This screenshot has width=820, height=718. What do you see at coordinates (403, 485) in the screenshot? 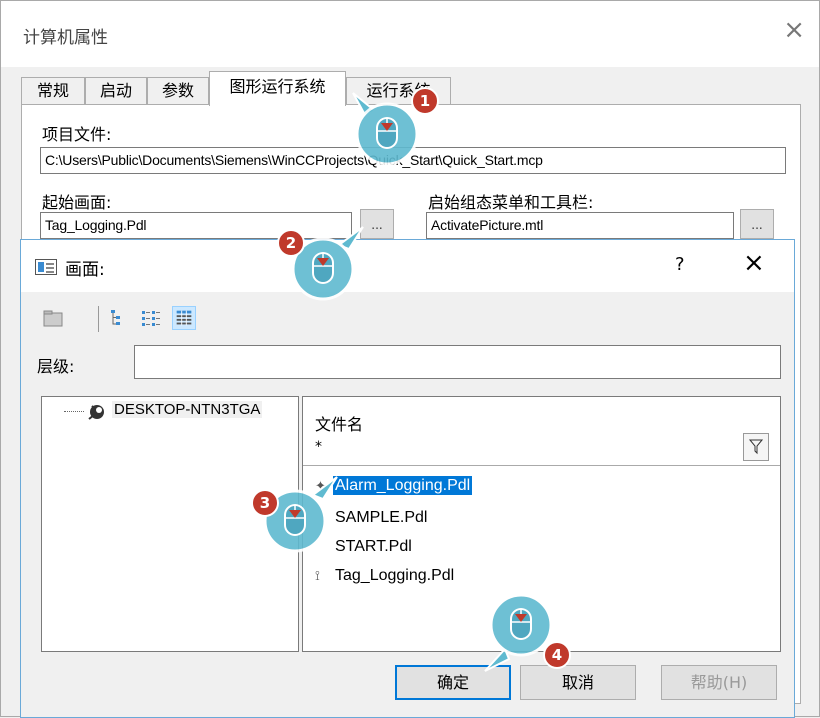
I see `file-name: Alarm_Logging.Pdl` at bounding box center [403, 485].